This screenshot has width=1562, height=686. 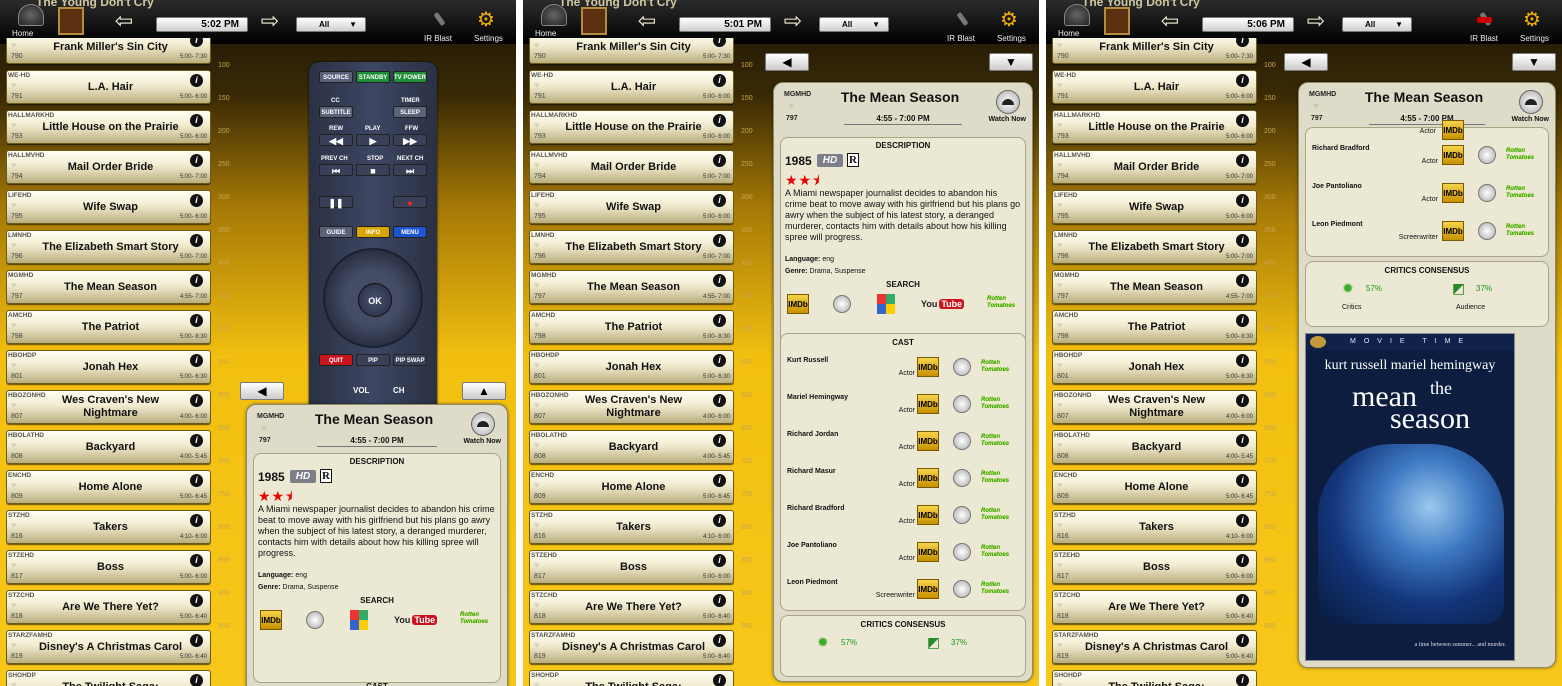 I want to click on channel-row: AMCHD ♥ 798 The Patriot i 5:00- 8:30, so click(x=631, y=327).